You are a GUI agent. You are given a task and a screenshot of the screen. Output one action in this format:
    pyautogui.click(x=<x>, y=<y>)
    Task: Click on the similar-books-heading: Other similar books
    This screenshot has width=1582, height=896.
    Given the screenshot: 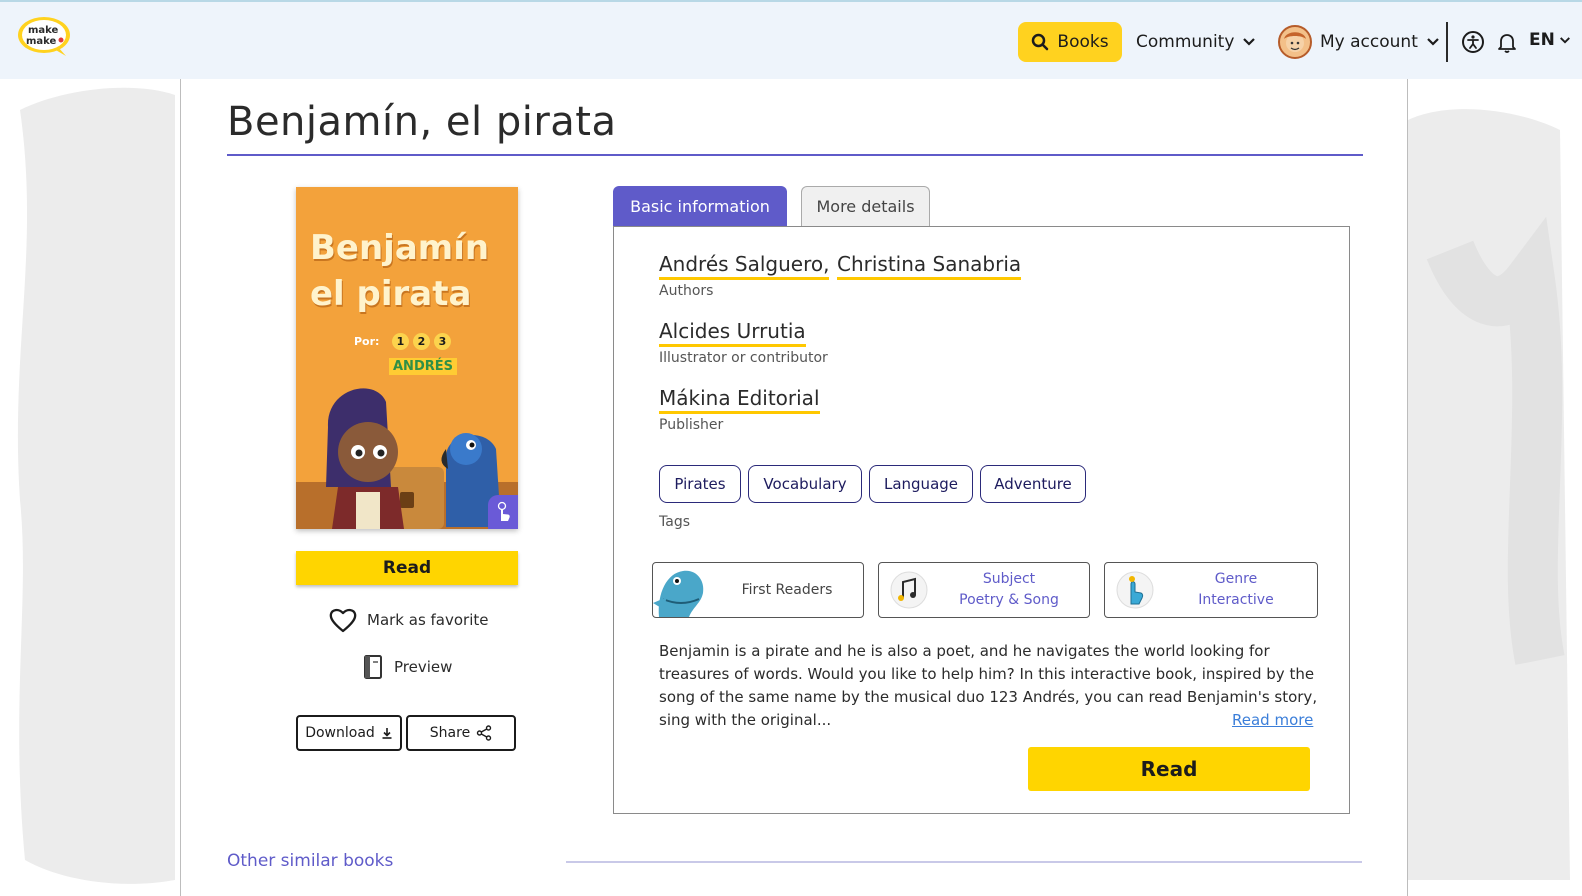 What is the action you would take?
    pyautogui.click(x=310, y=861)
    